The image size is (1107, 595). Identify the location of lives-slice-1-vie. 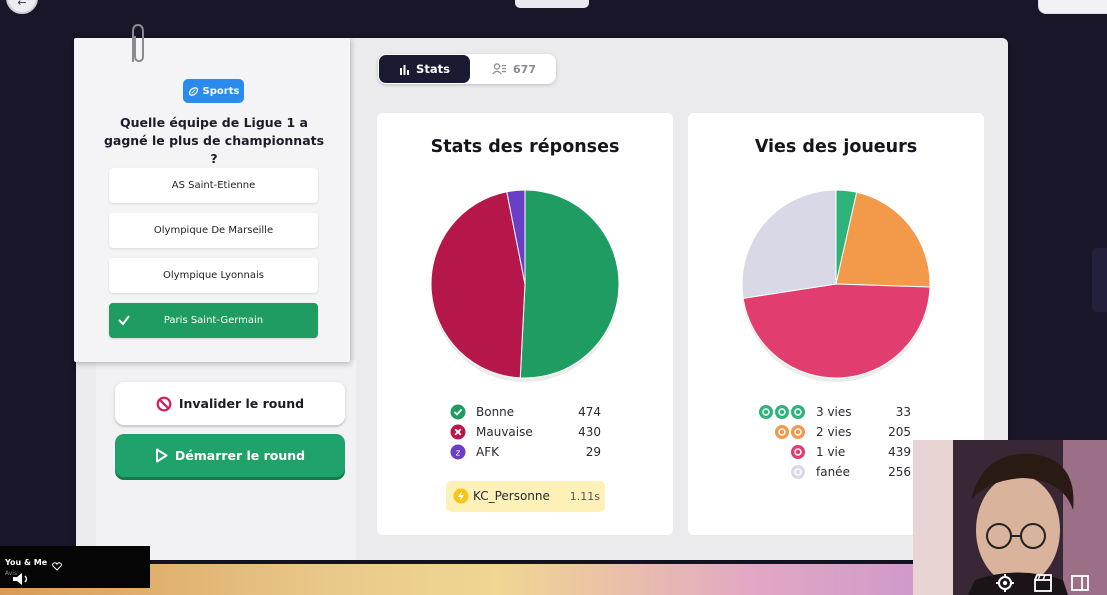
(836, 331).